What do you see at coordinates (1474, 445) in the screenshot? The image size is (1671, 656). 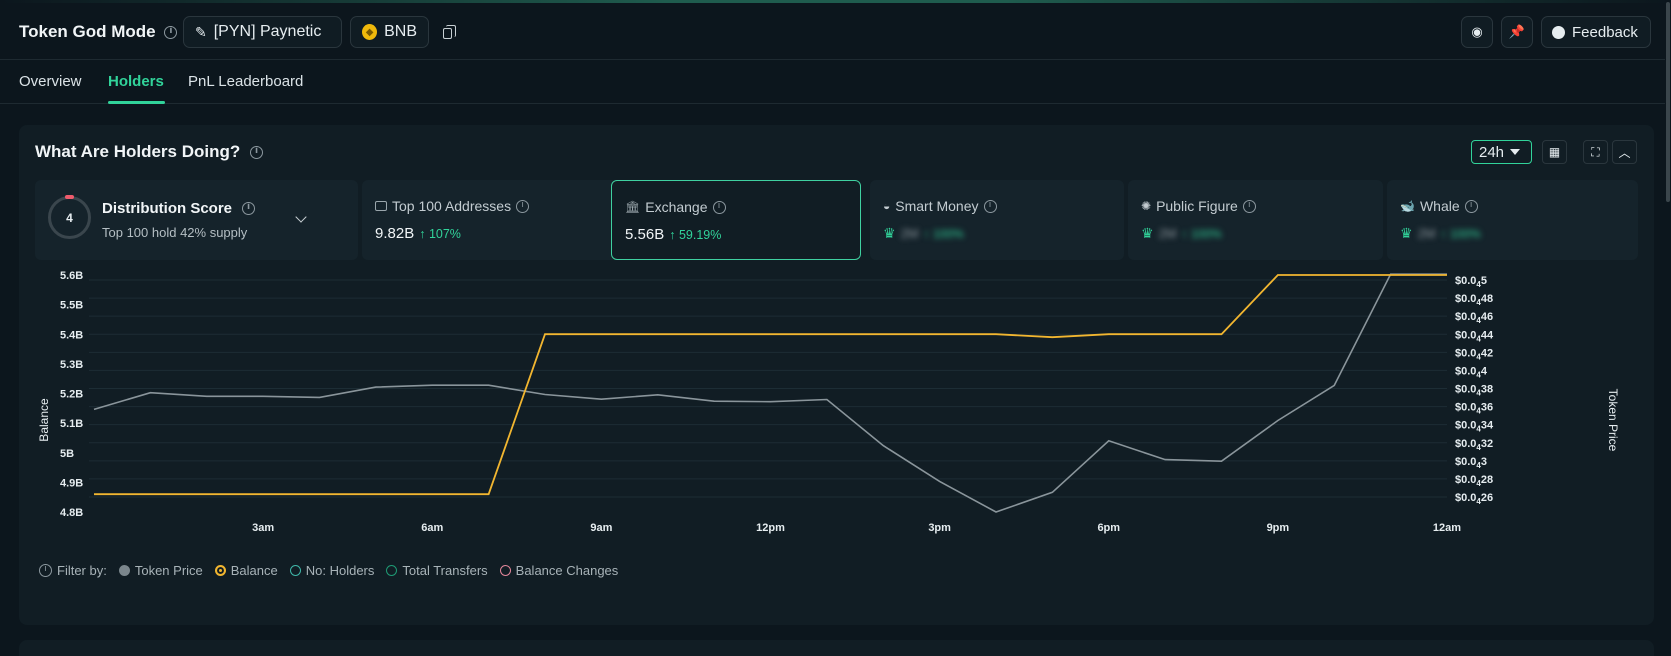 I see `right-tick-label: $0.0432` at bounding box center [1474, 445].